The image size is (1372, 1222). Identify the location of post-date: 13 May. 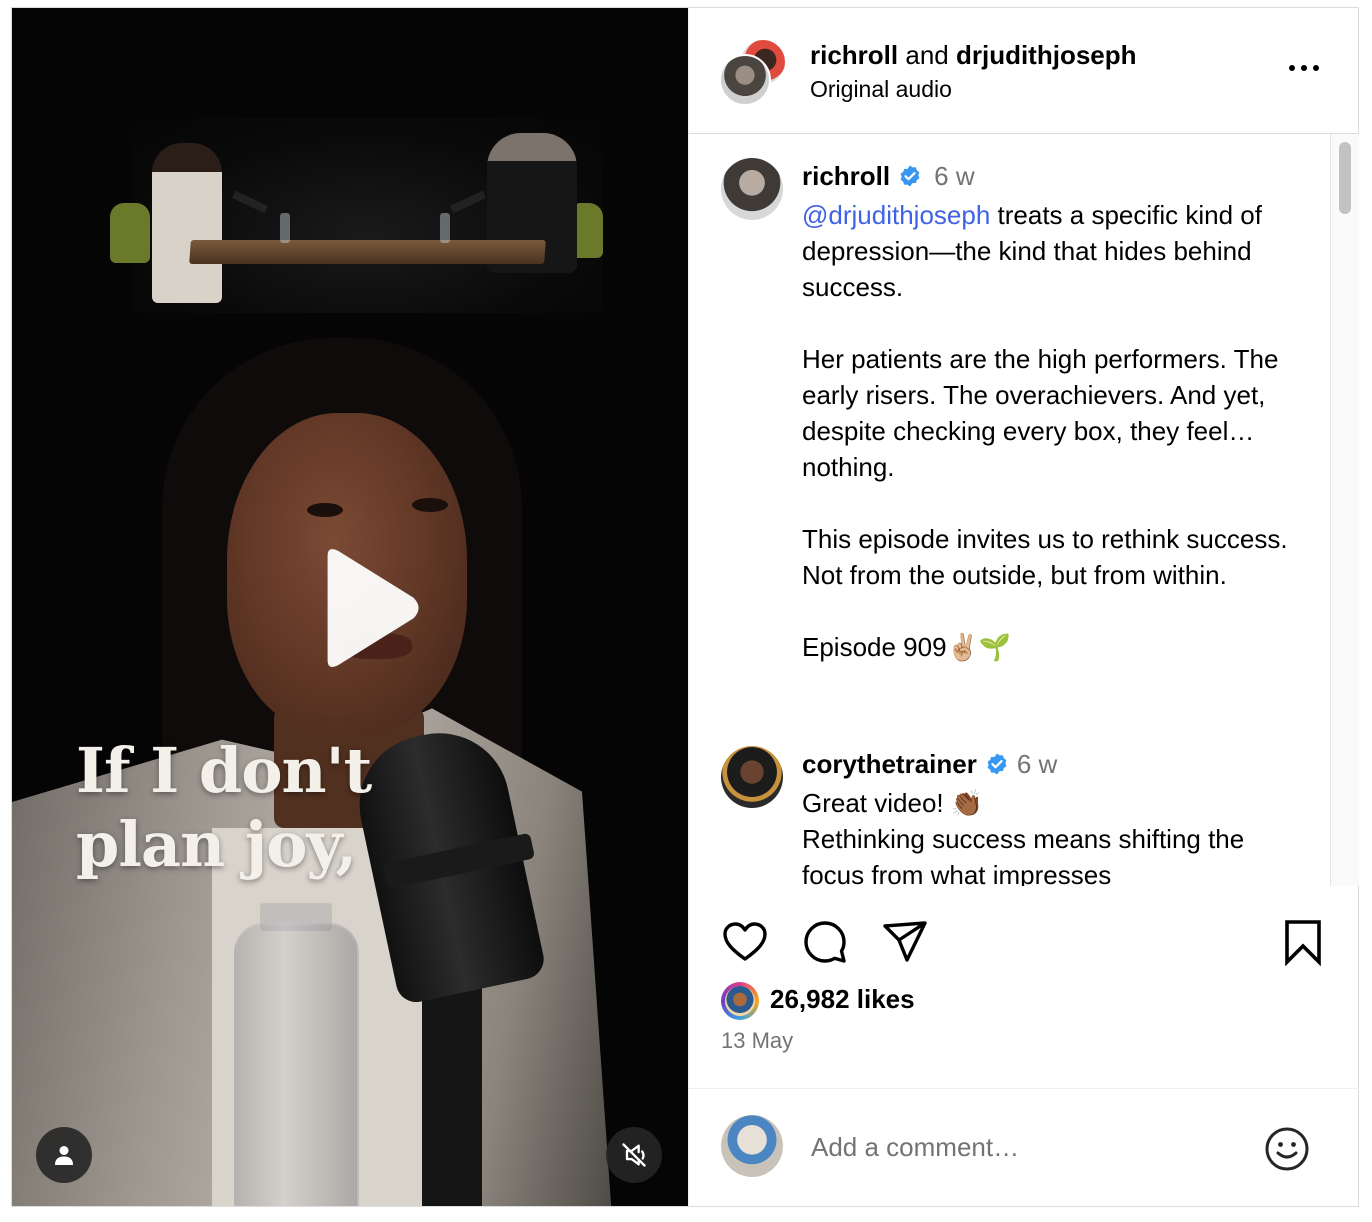
(757, 1041).